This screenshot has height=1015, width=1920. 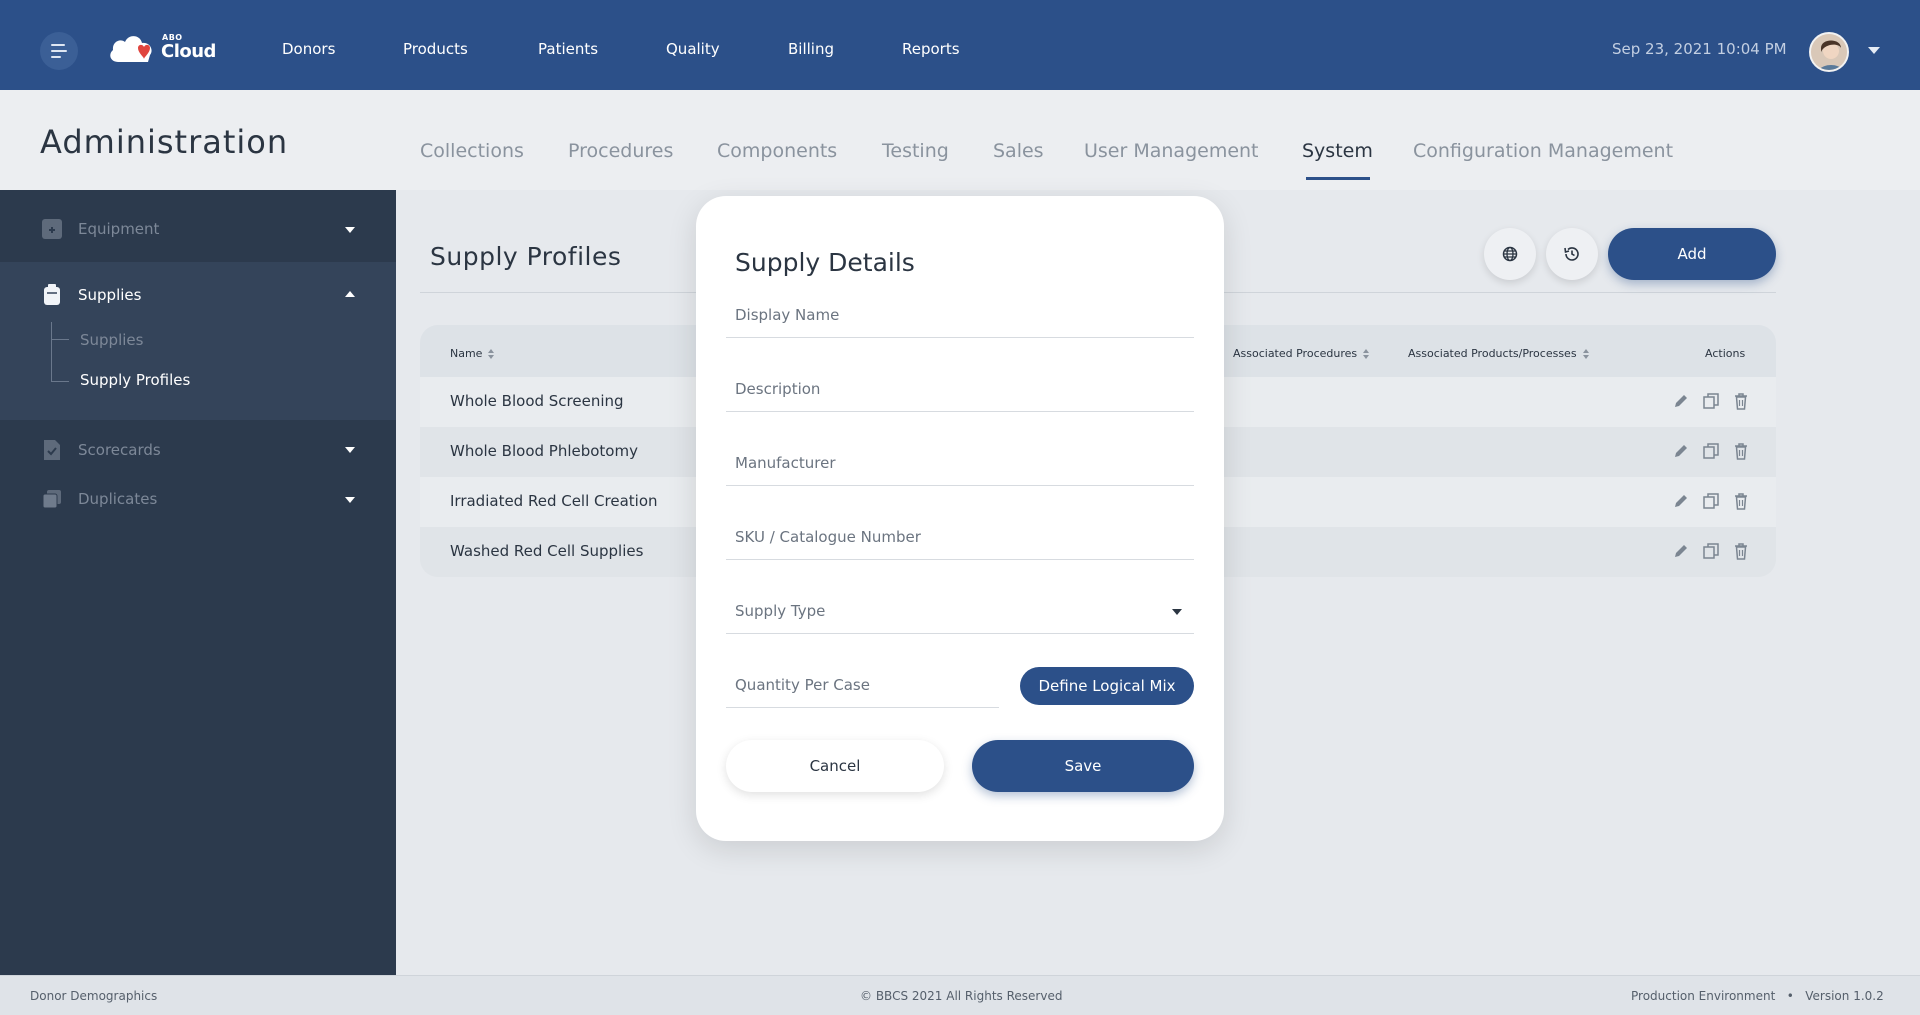 I want to click on field-label: Supply Type, so click(x=780, y=611).